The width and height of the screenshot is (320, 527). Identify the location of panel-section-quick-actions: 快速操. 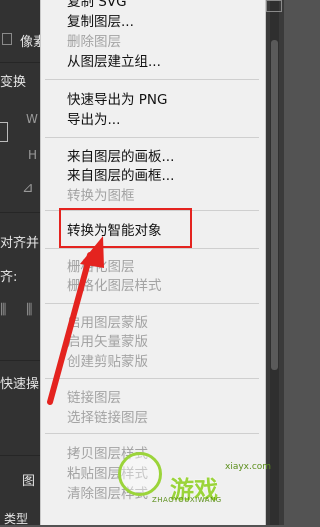
(20, 384).